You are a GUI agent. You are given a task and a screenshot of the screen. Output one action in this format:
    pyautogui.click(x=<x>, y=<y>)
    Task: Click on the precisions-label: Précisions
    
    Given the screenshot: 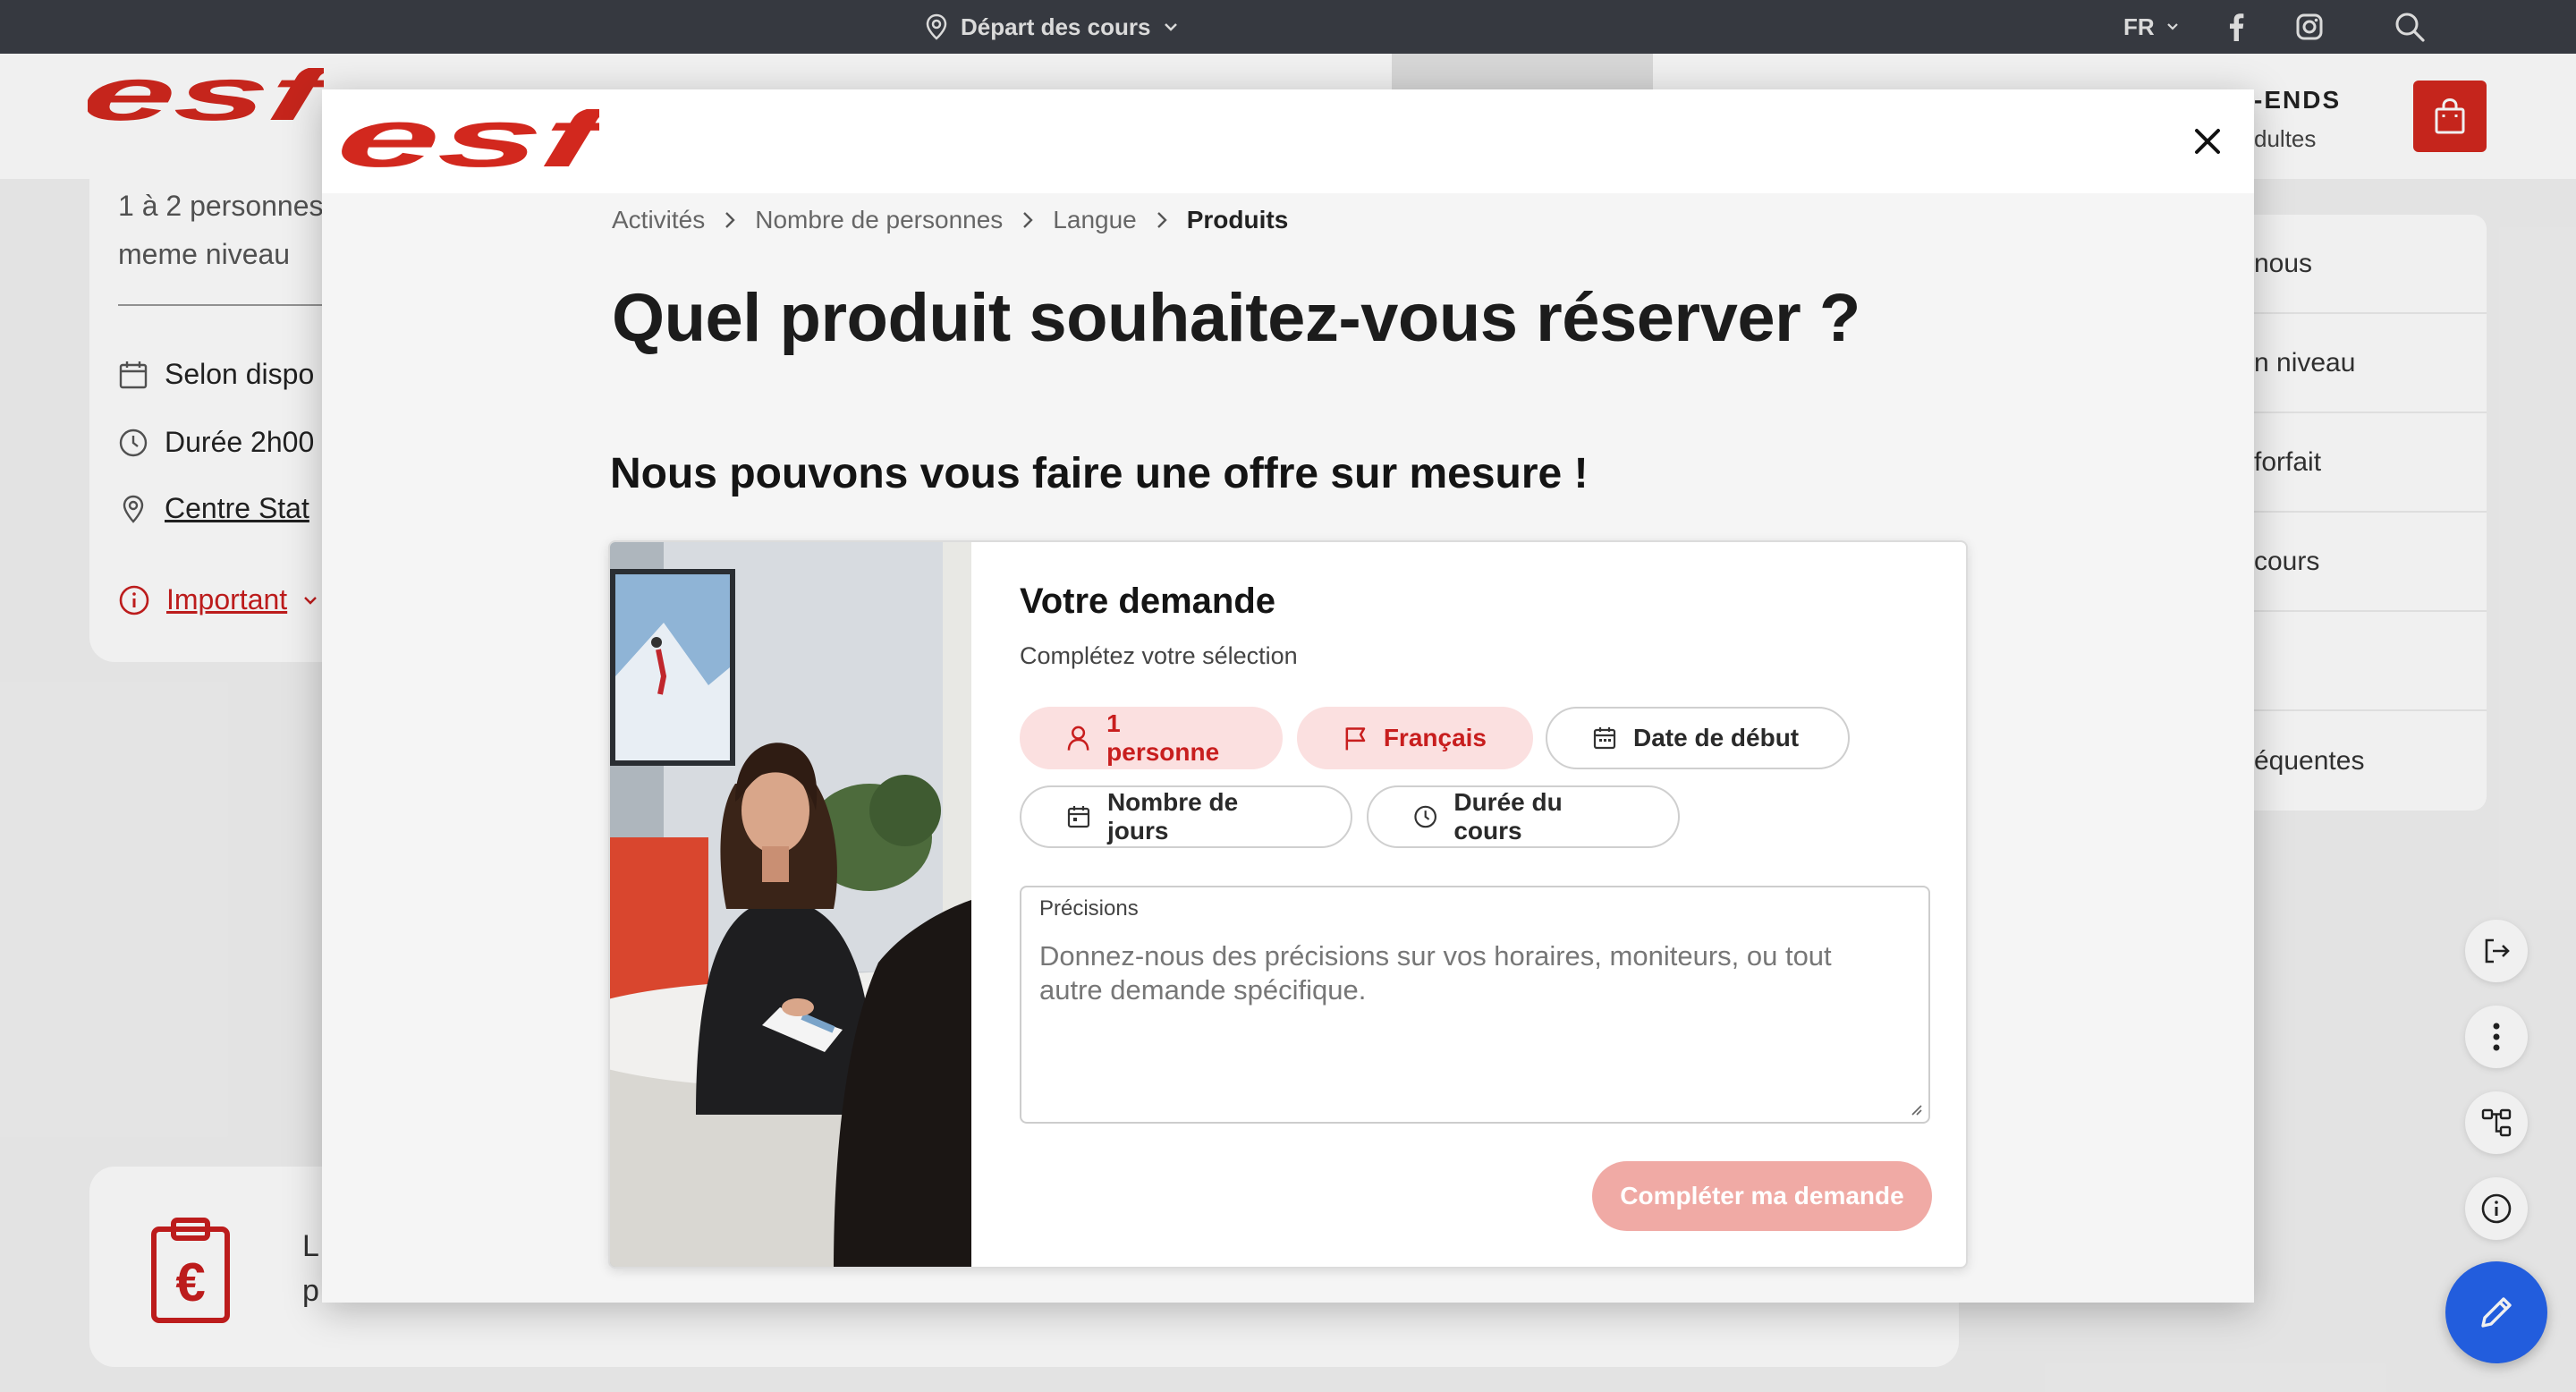 What is the action you would take?
    pyautogui.click(x=1089, y=908)
    